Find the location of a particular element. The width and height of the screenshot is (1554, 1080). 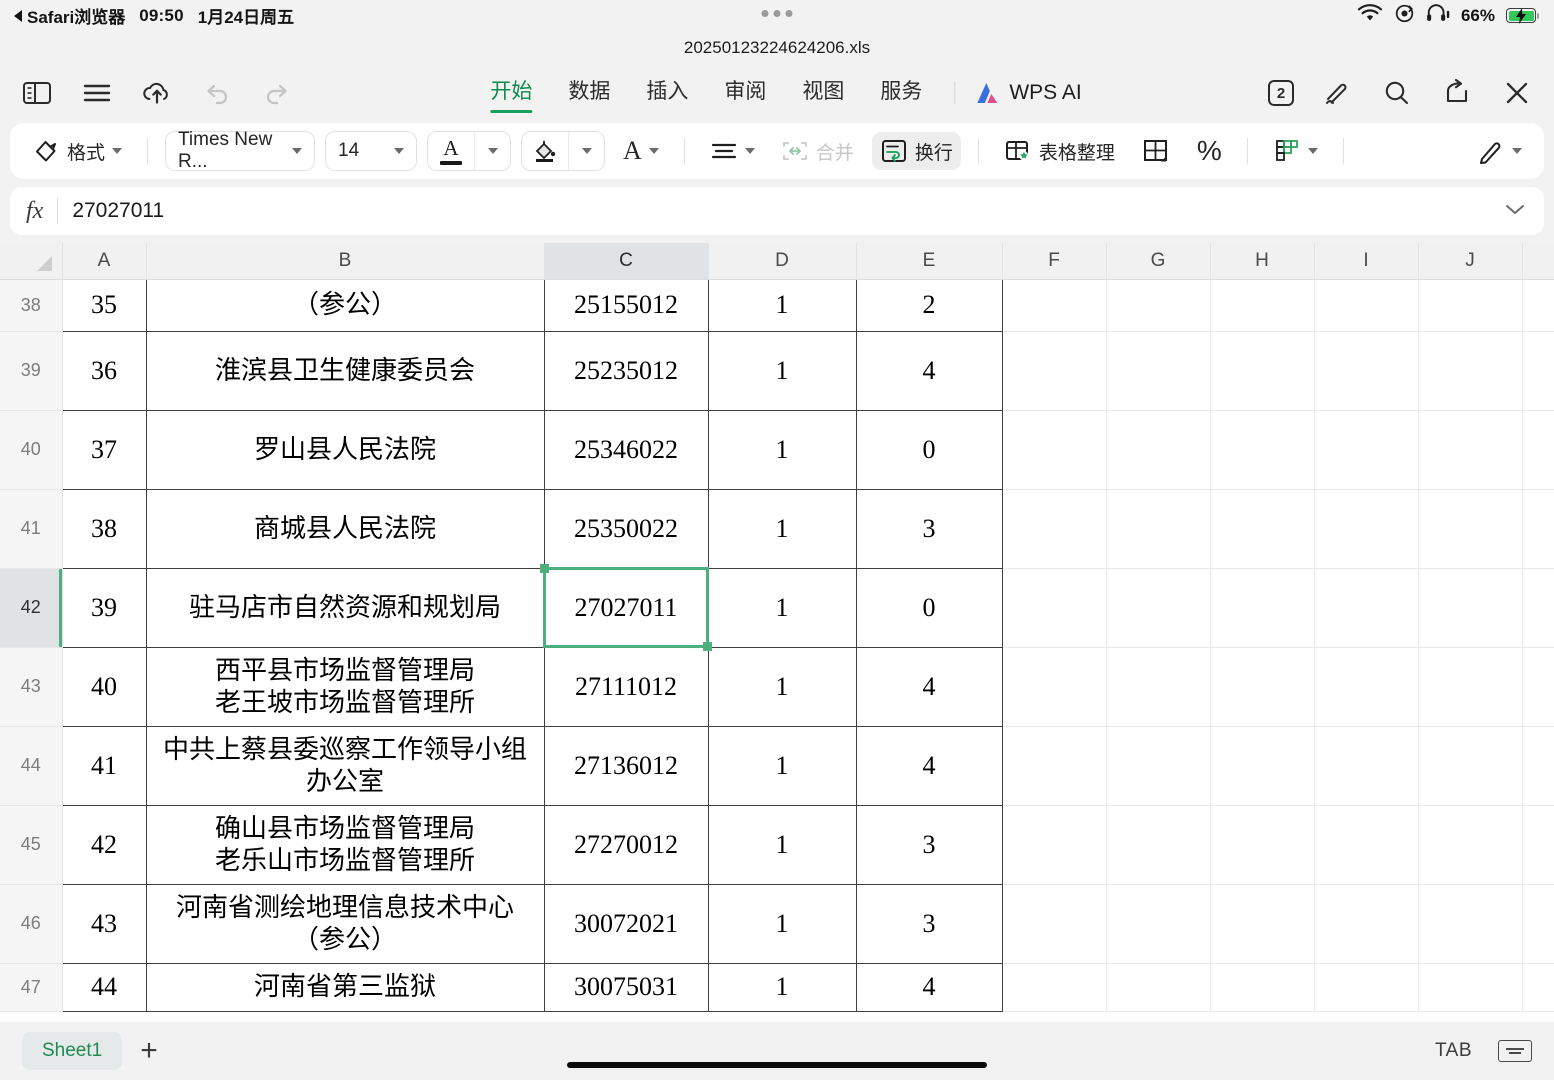

row-header: 47 is located at coordinates (31, 987).